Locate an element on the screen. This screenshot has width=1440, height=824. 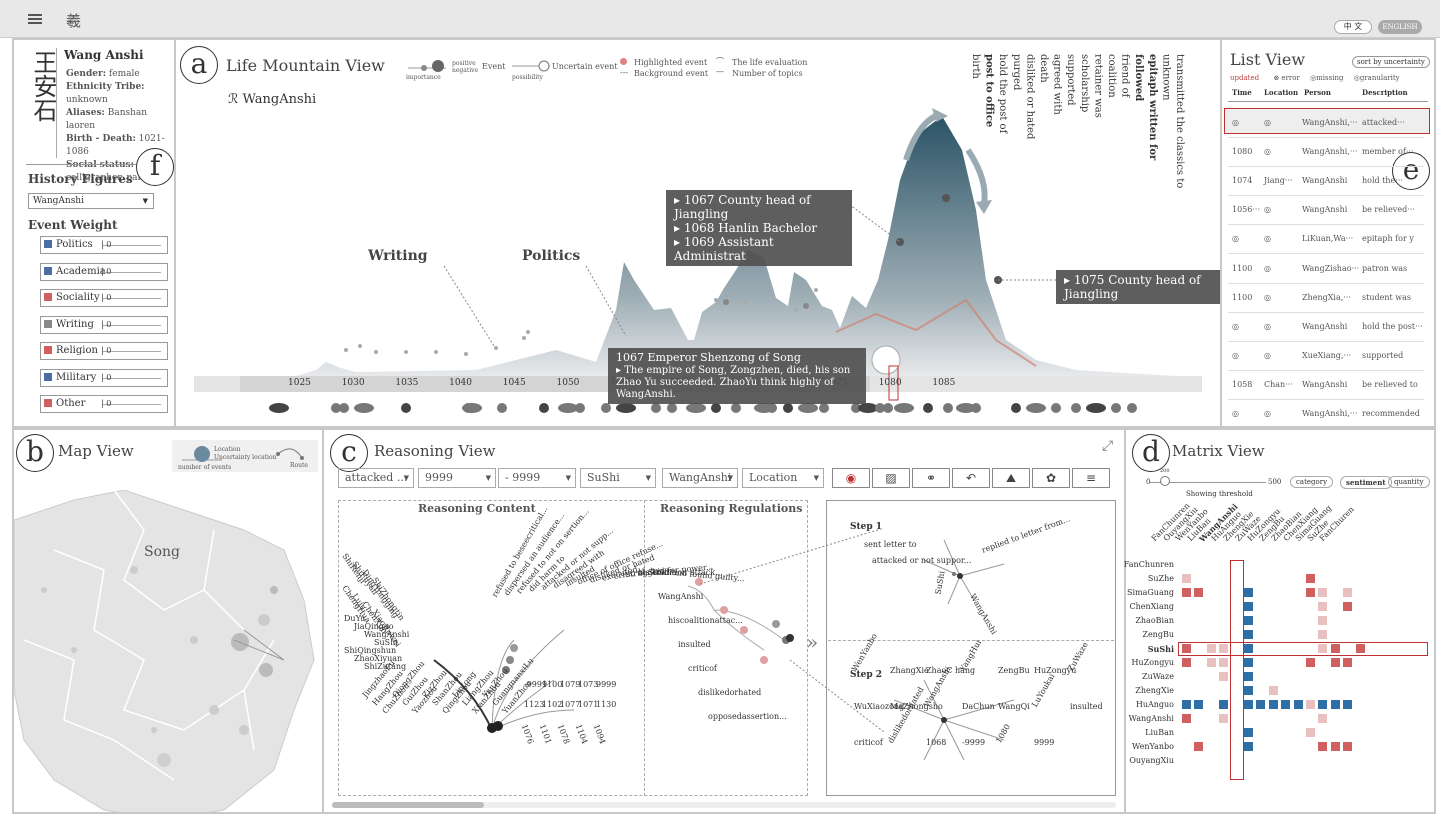
category-button: category is located at coordinates (1312, 482).